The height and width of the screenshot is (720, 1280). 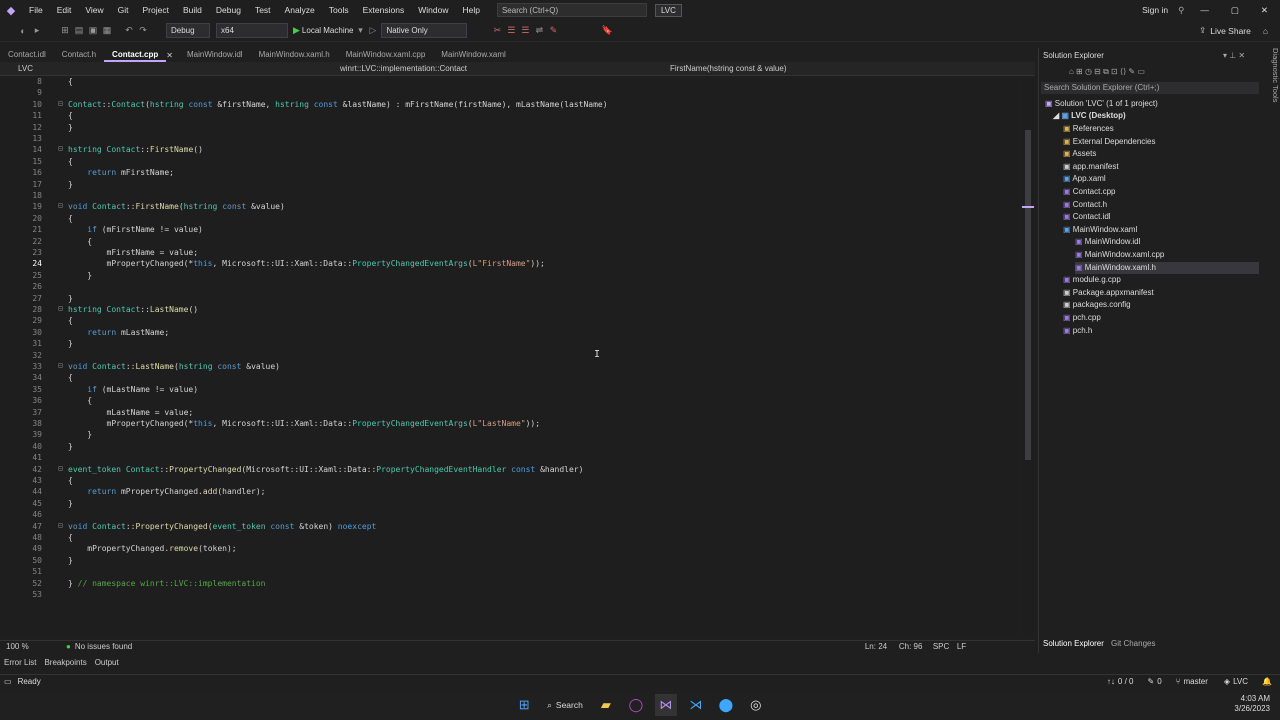 I want to click on solution-item: ▣ MainWindow.idl, so click(x=1167, y=242).